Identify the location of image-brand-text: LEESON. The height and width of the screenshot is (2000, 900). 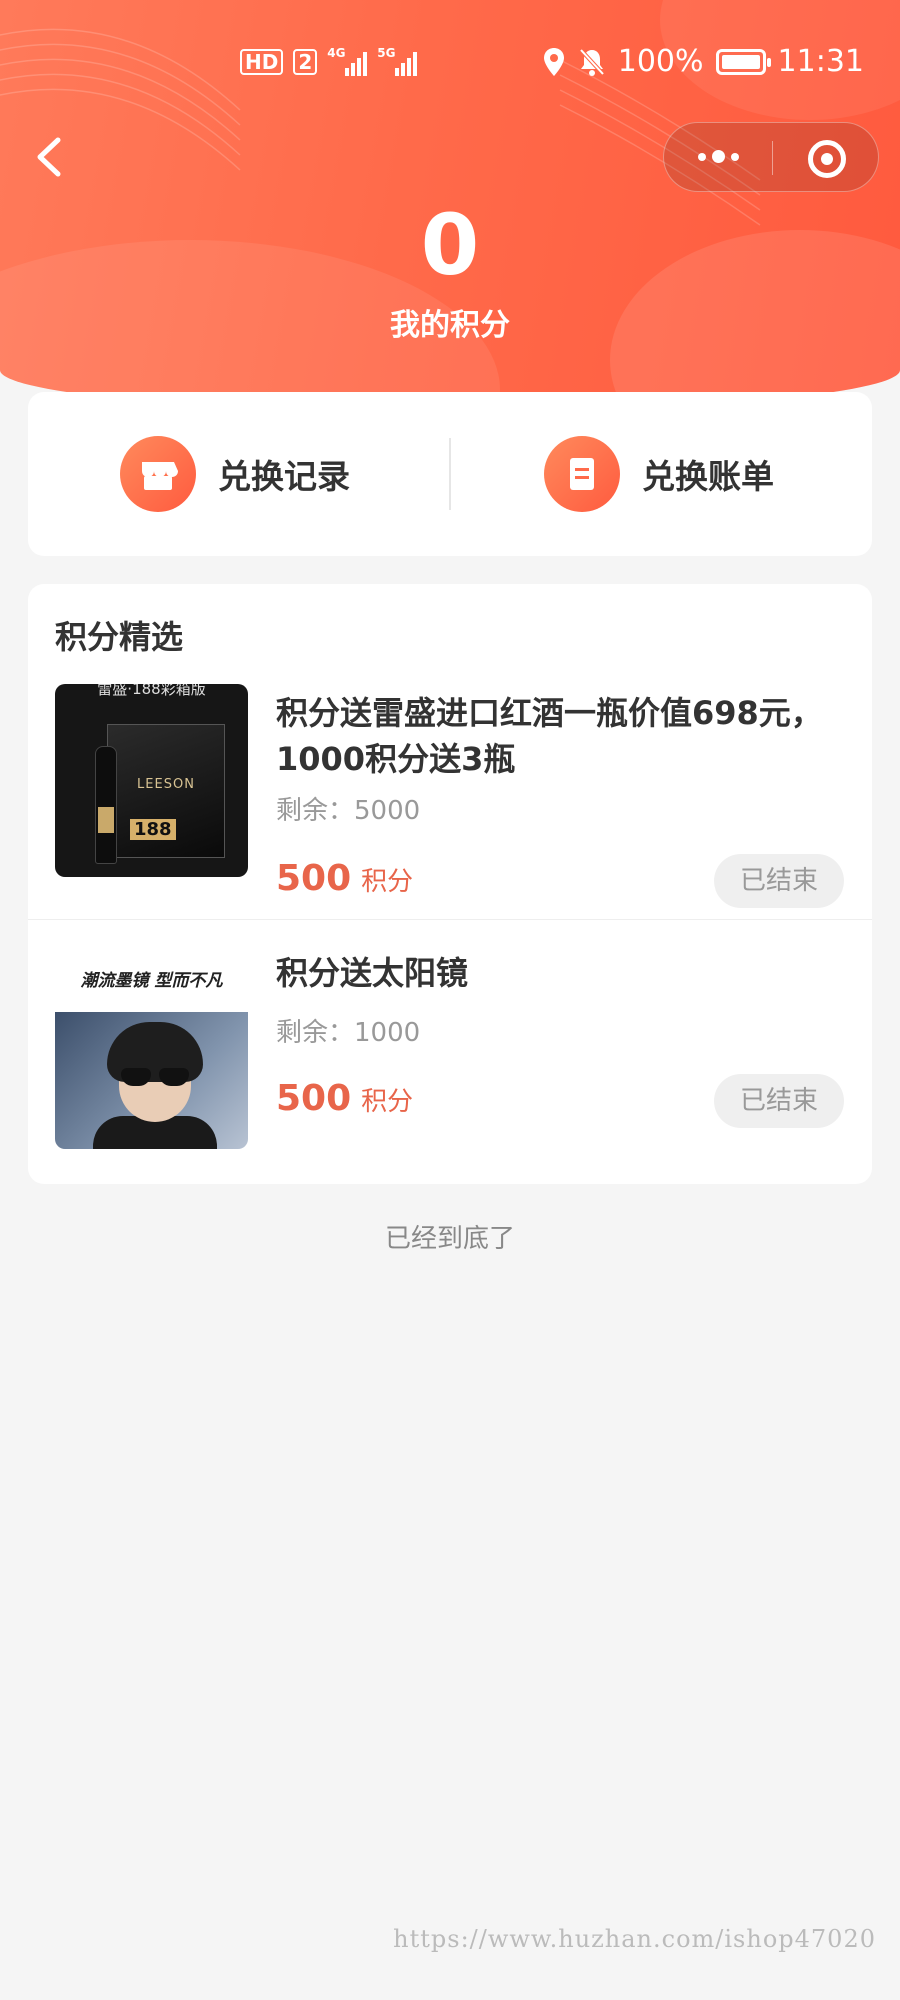
(166, 784).